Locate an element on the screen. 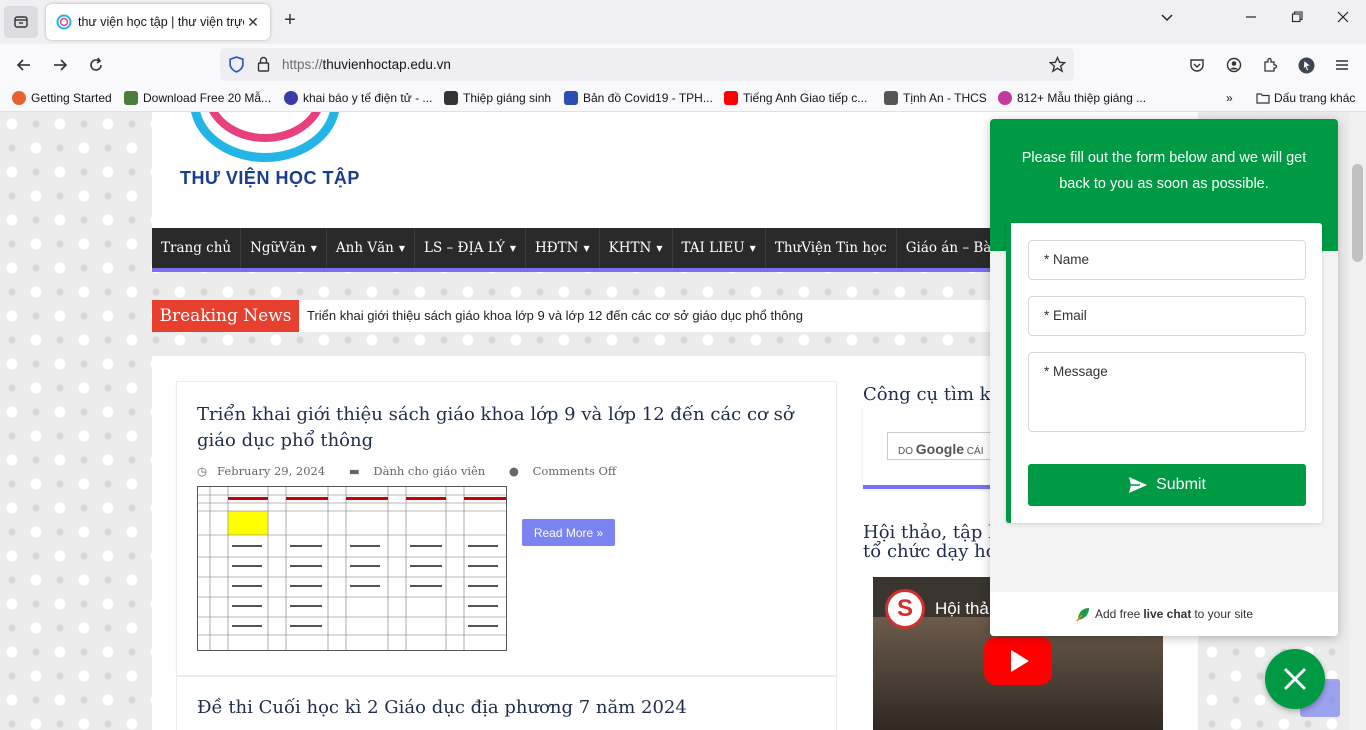 Image resolution: width=1366 pixels, height=730 pixels. post-category: ▬ Dành cho giáo viên is located at coordinates (422, 471).